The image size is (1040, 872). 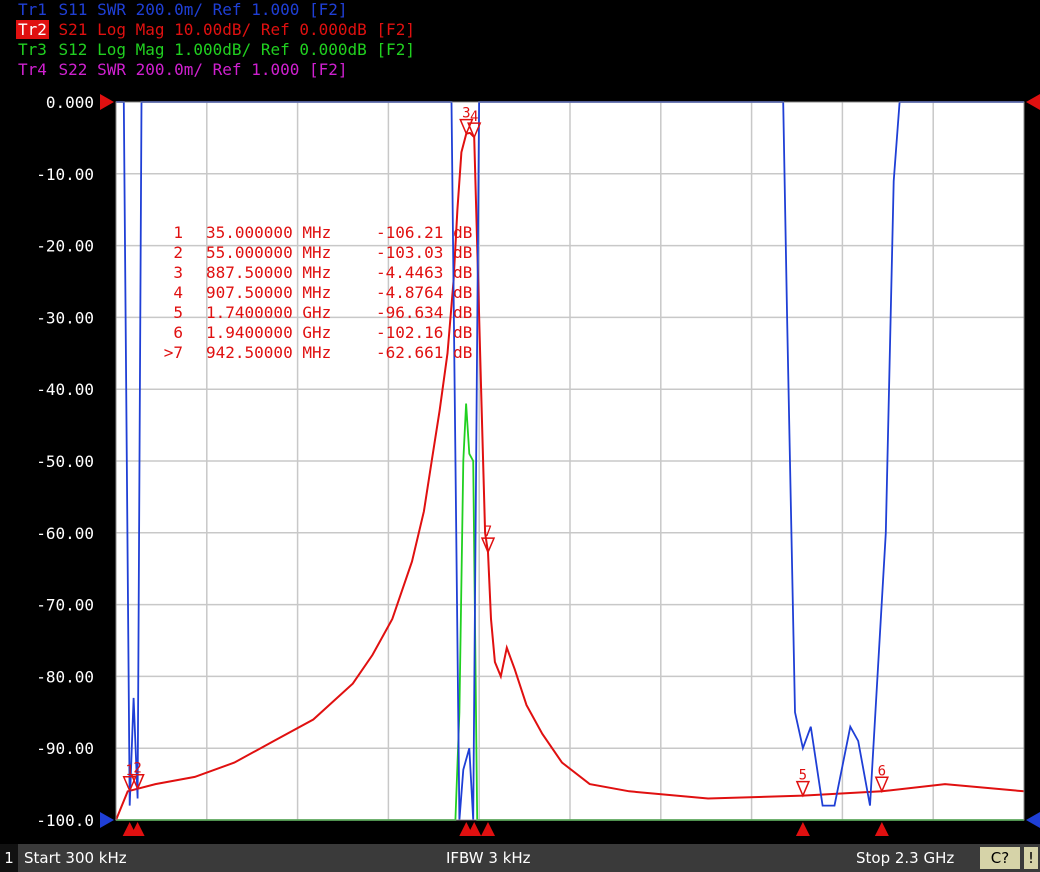 What do you see at coordinates (231, 29) in the screenshot?
I see `trace-settings: S21 Log Mag 10.00dB/ Ref 0.000dB [F2]` at bounding box center [231, 29].